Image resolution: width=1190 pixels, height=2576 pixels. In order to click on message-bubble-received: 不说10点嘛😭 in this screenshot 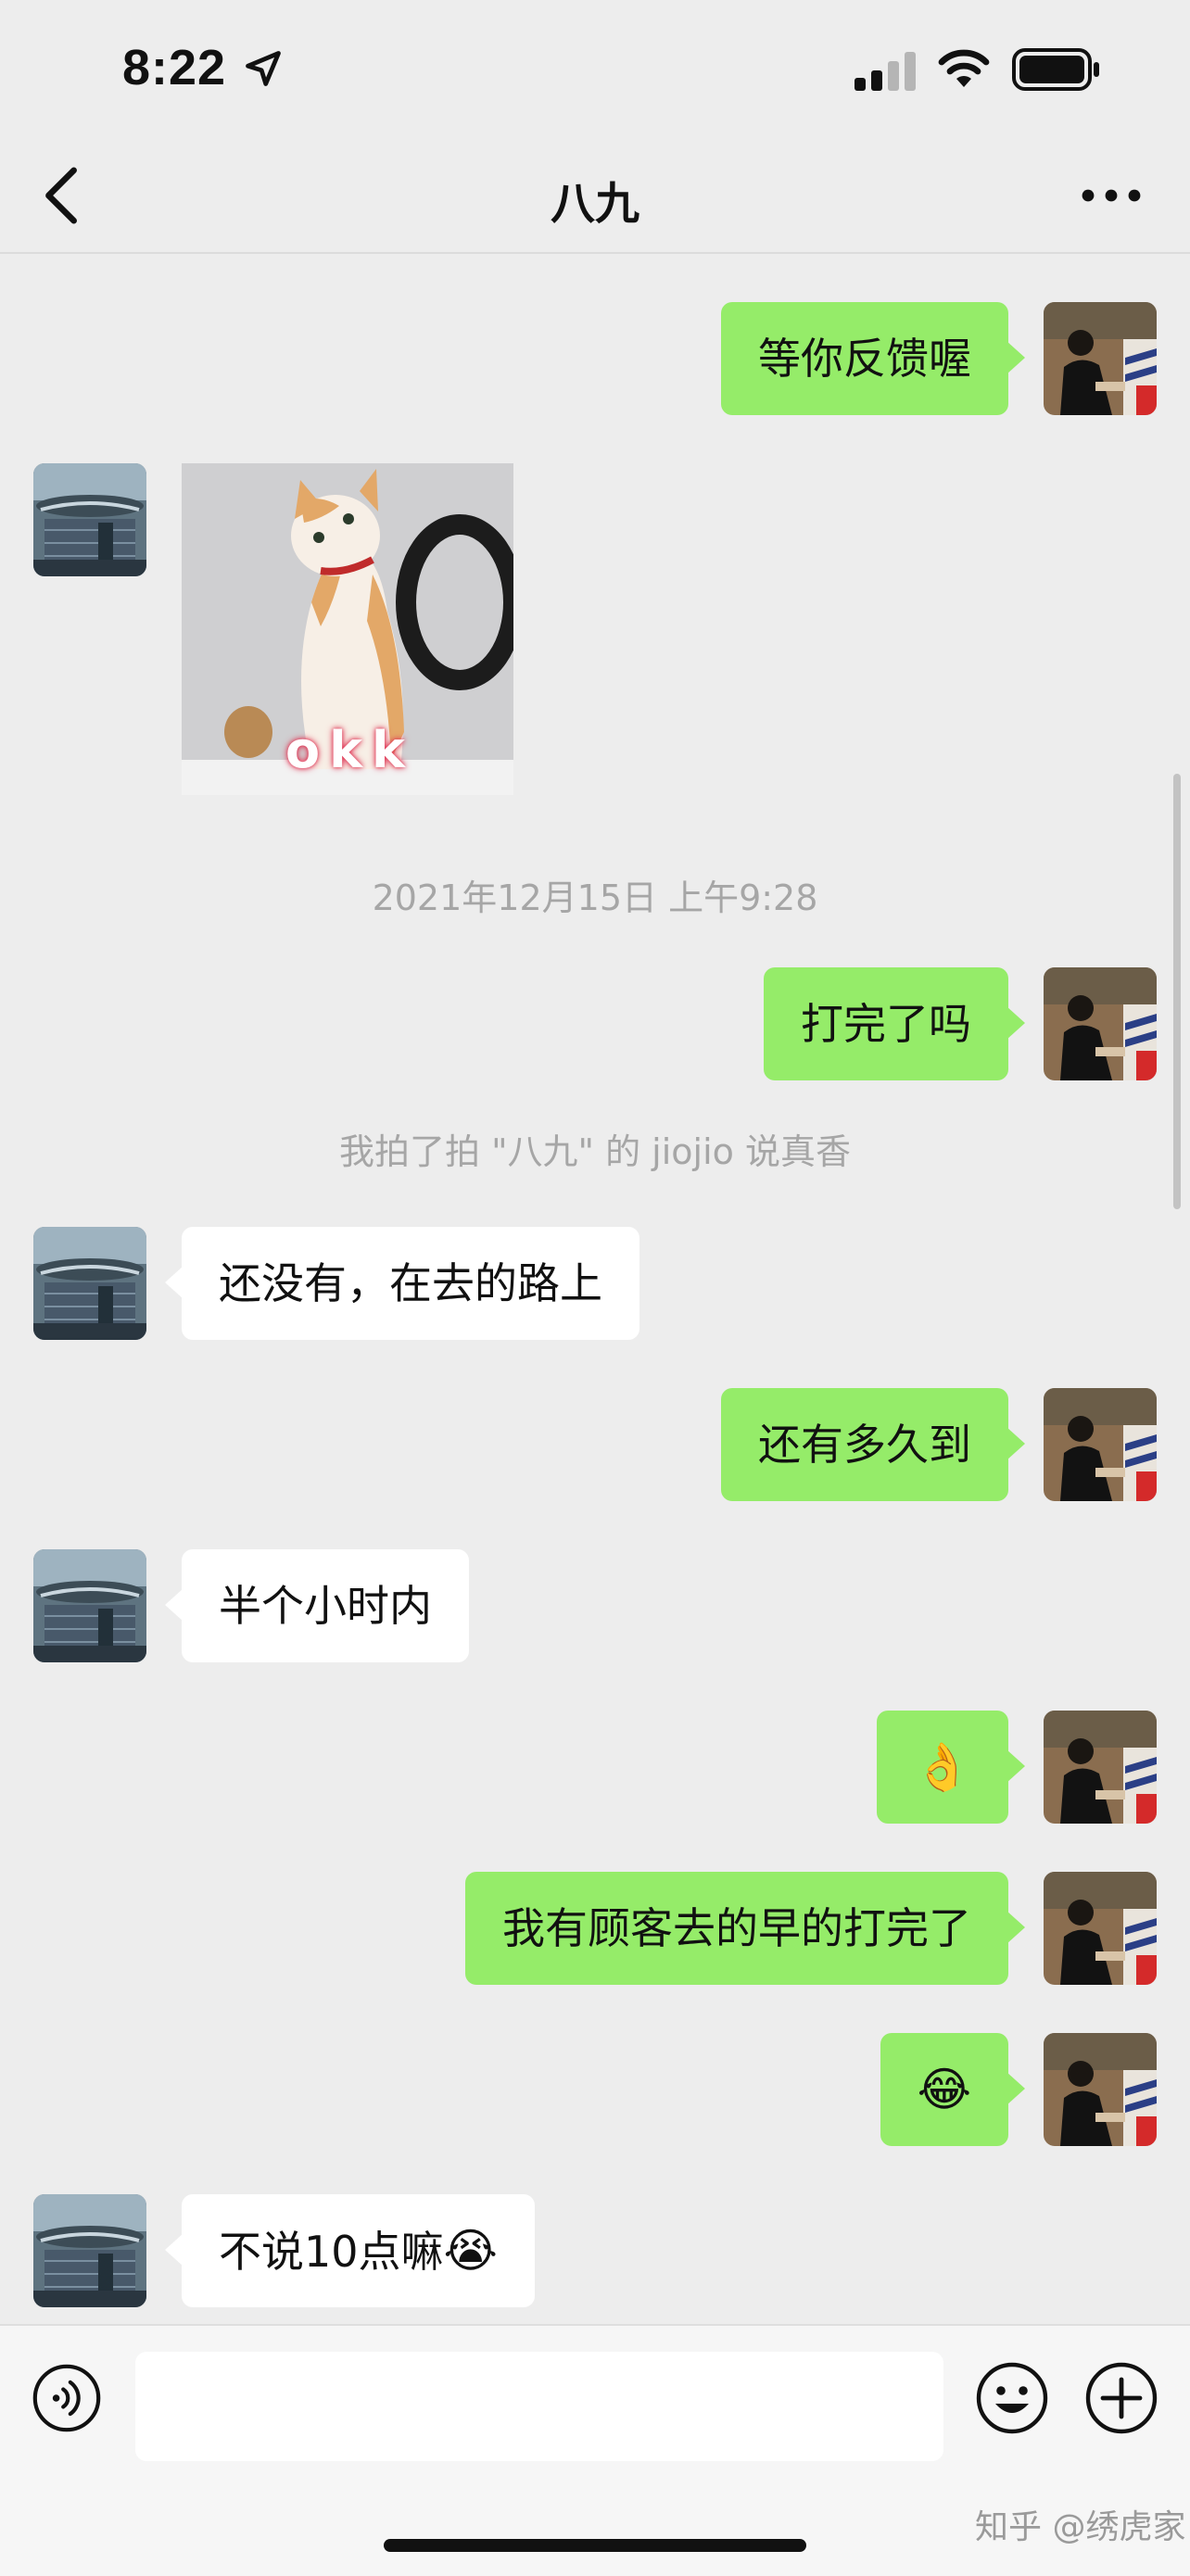, I will do `click(350, 2250)`.